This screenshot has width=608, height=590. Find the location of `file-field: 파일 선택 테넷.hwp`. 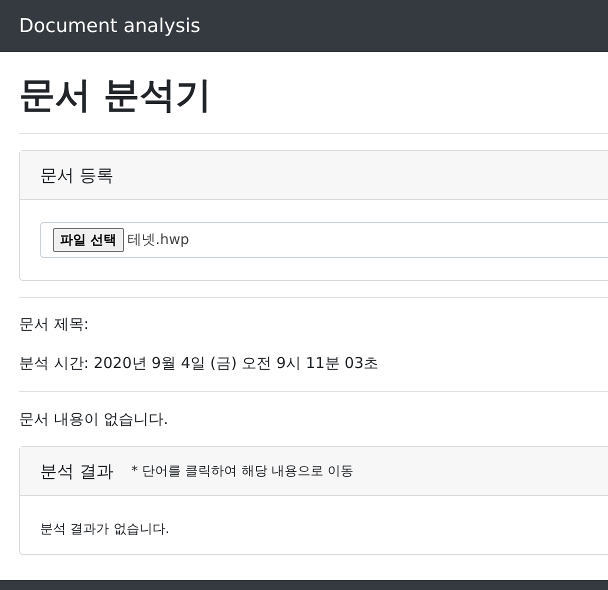

file-field: 파일 선택 테넷.hwp is located at coordinates (324, 240).